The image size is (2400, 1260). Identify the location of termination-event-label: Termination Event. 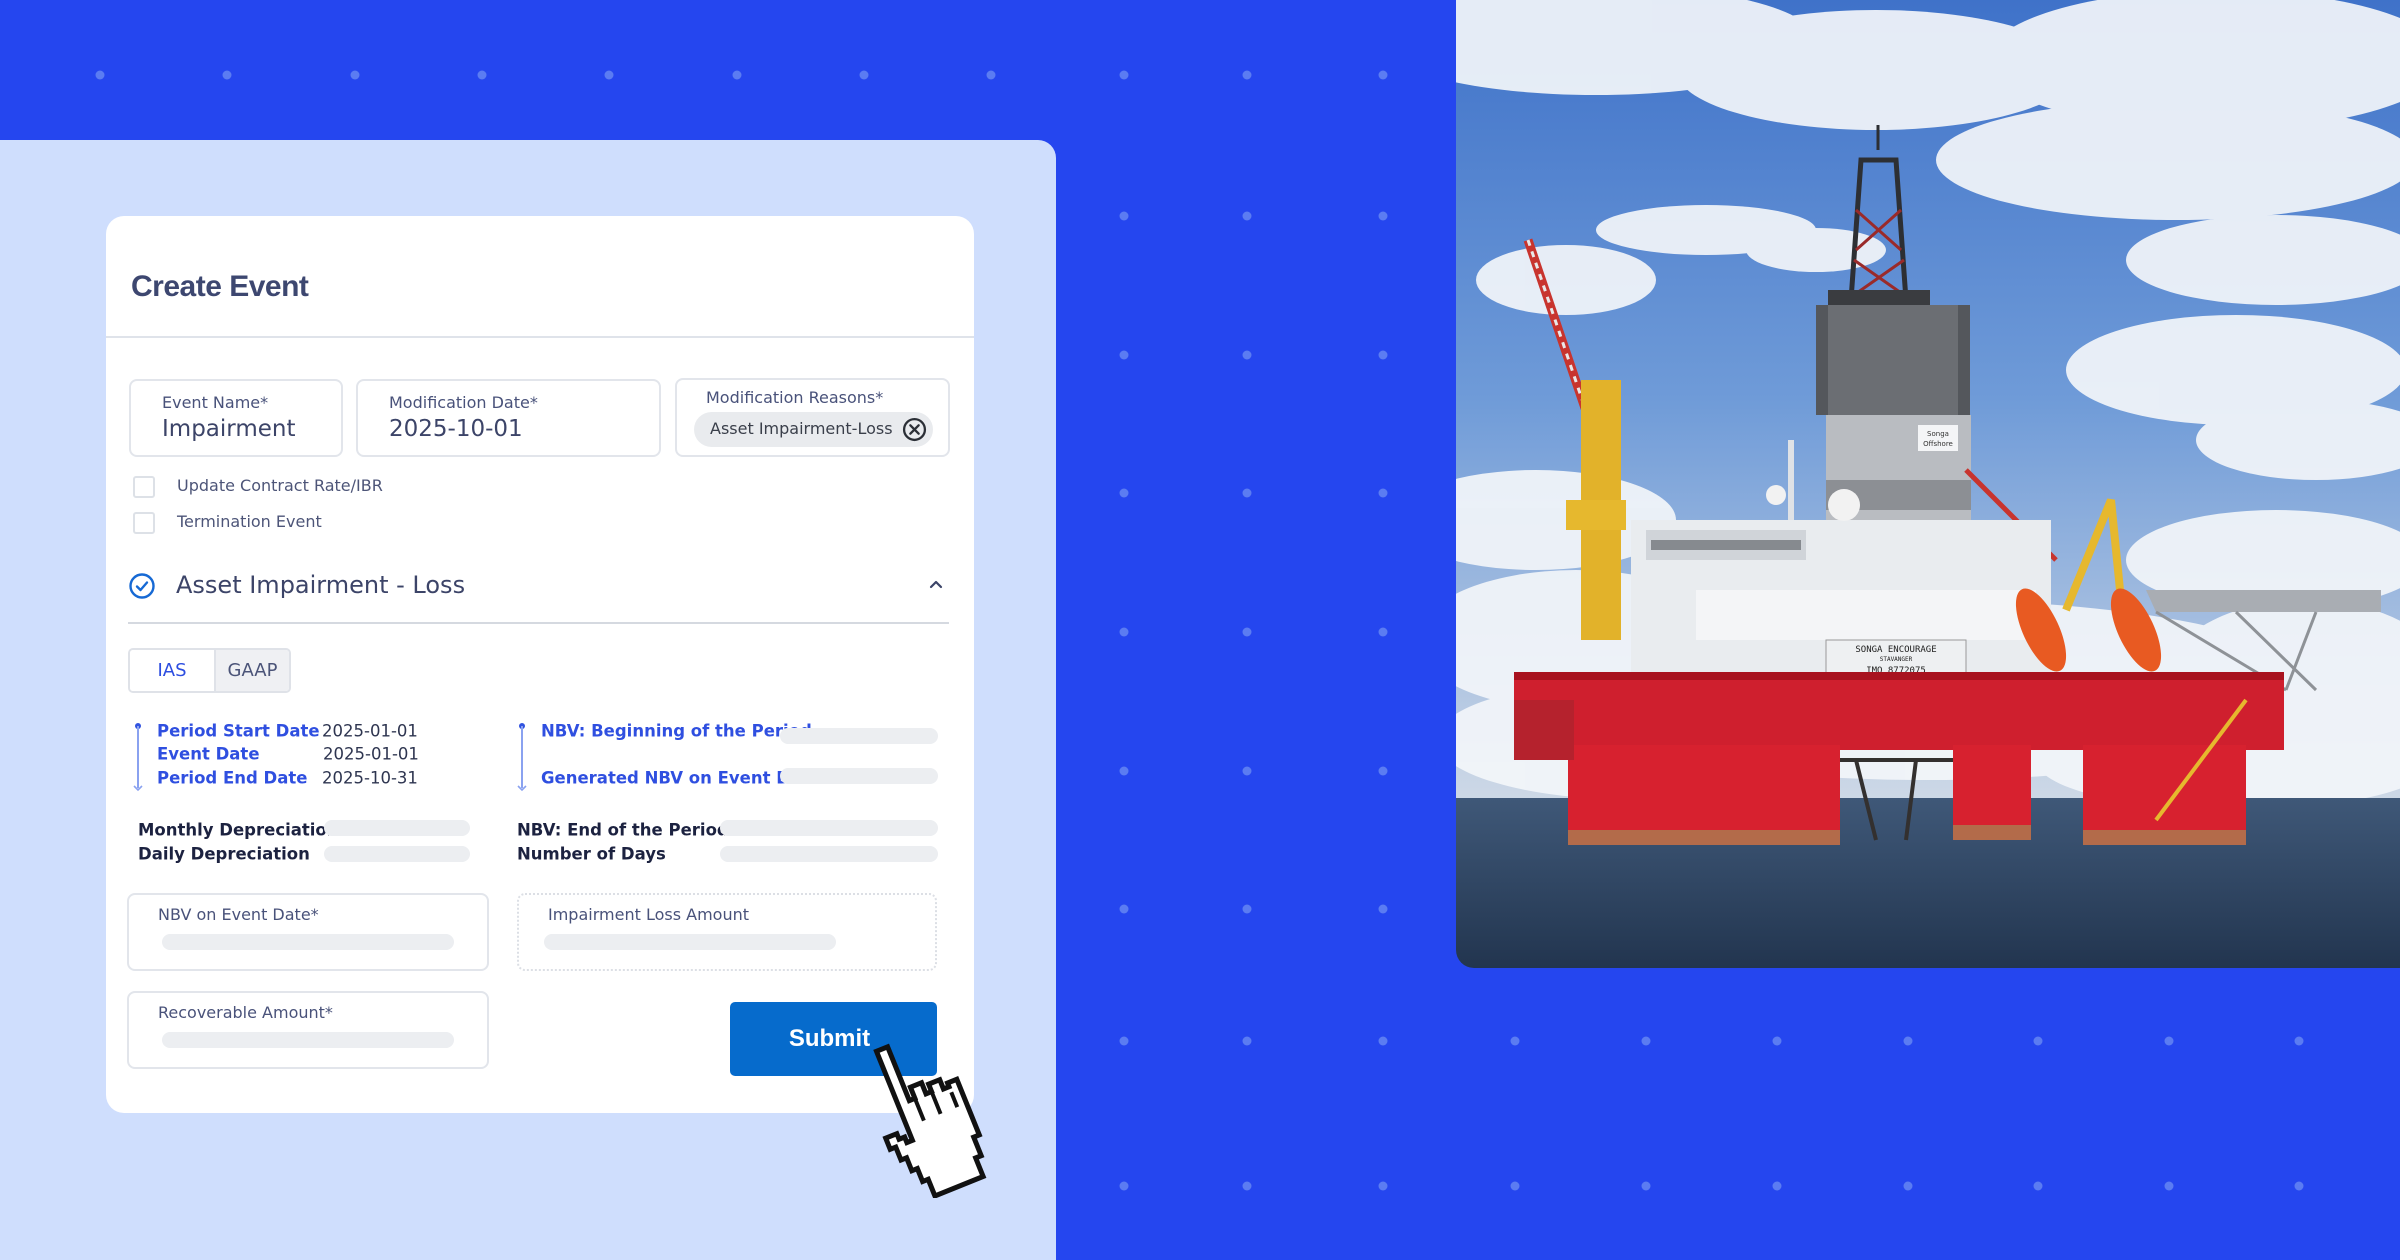
(249, 521).